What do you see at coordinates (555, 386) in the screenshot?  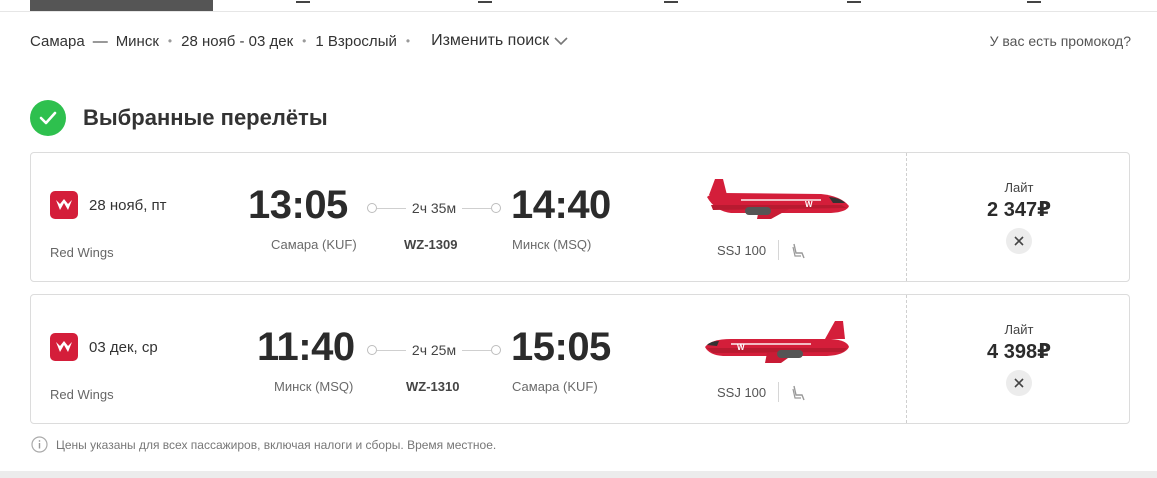 I see `arrival-airport: Самара (KUF)` at bounding box center [555, 386].